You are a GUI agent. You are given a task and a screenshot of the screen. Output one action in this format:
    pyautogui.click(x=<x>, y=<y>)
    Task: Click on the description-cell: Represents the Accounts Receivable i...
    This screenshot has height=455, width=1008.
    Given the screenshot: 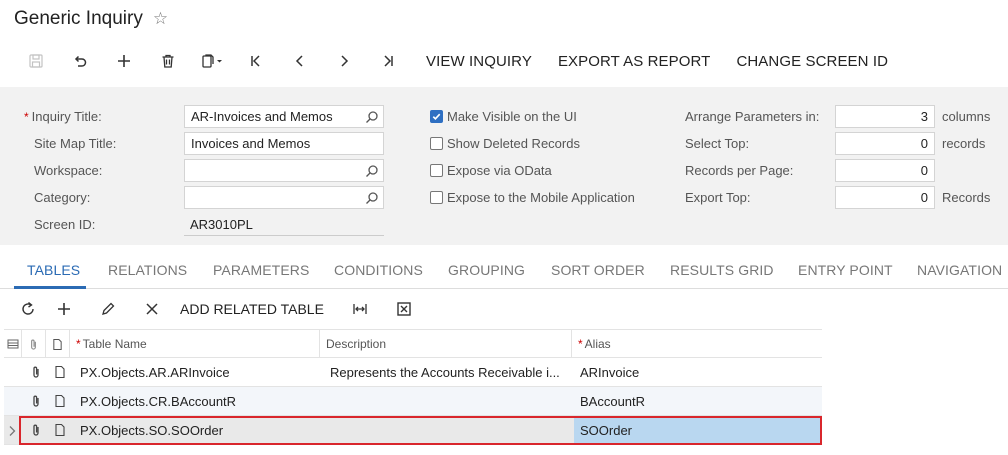 What is the action you would take?
    pyautogui.click(x=448, y=372)
    